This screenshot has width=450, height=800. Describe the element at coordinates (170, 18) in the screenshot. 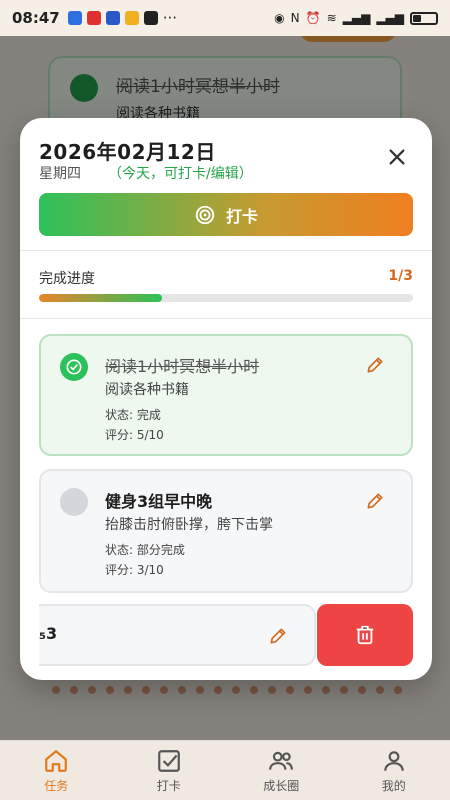

I see `more-notifications: ···` at that location.